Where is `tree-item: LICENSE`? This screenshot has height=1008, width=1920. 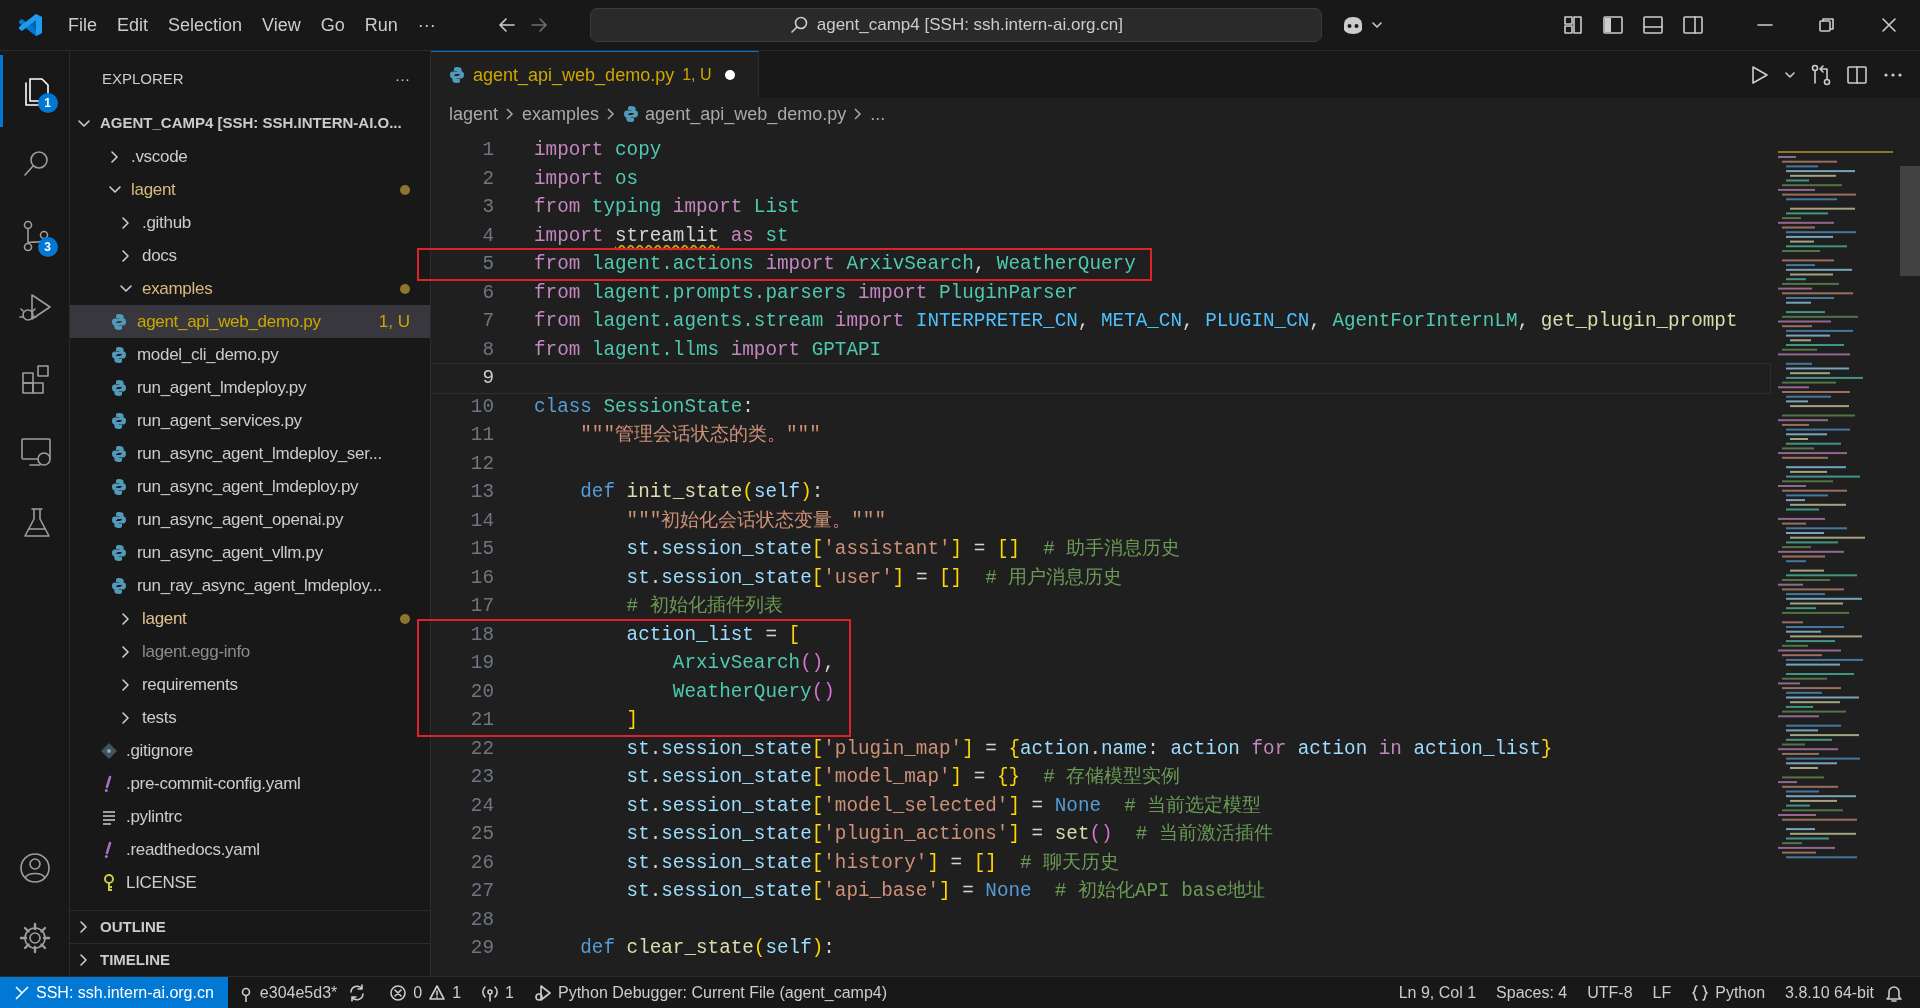
tree-item: LICENSE is located at coordinates (250, 882).